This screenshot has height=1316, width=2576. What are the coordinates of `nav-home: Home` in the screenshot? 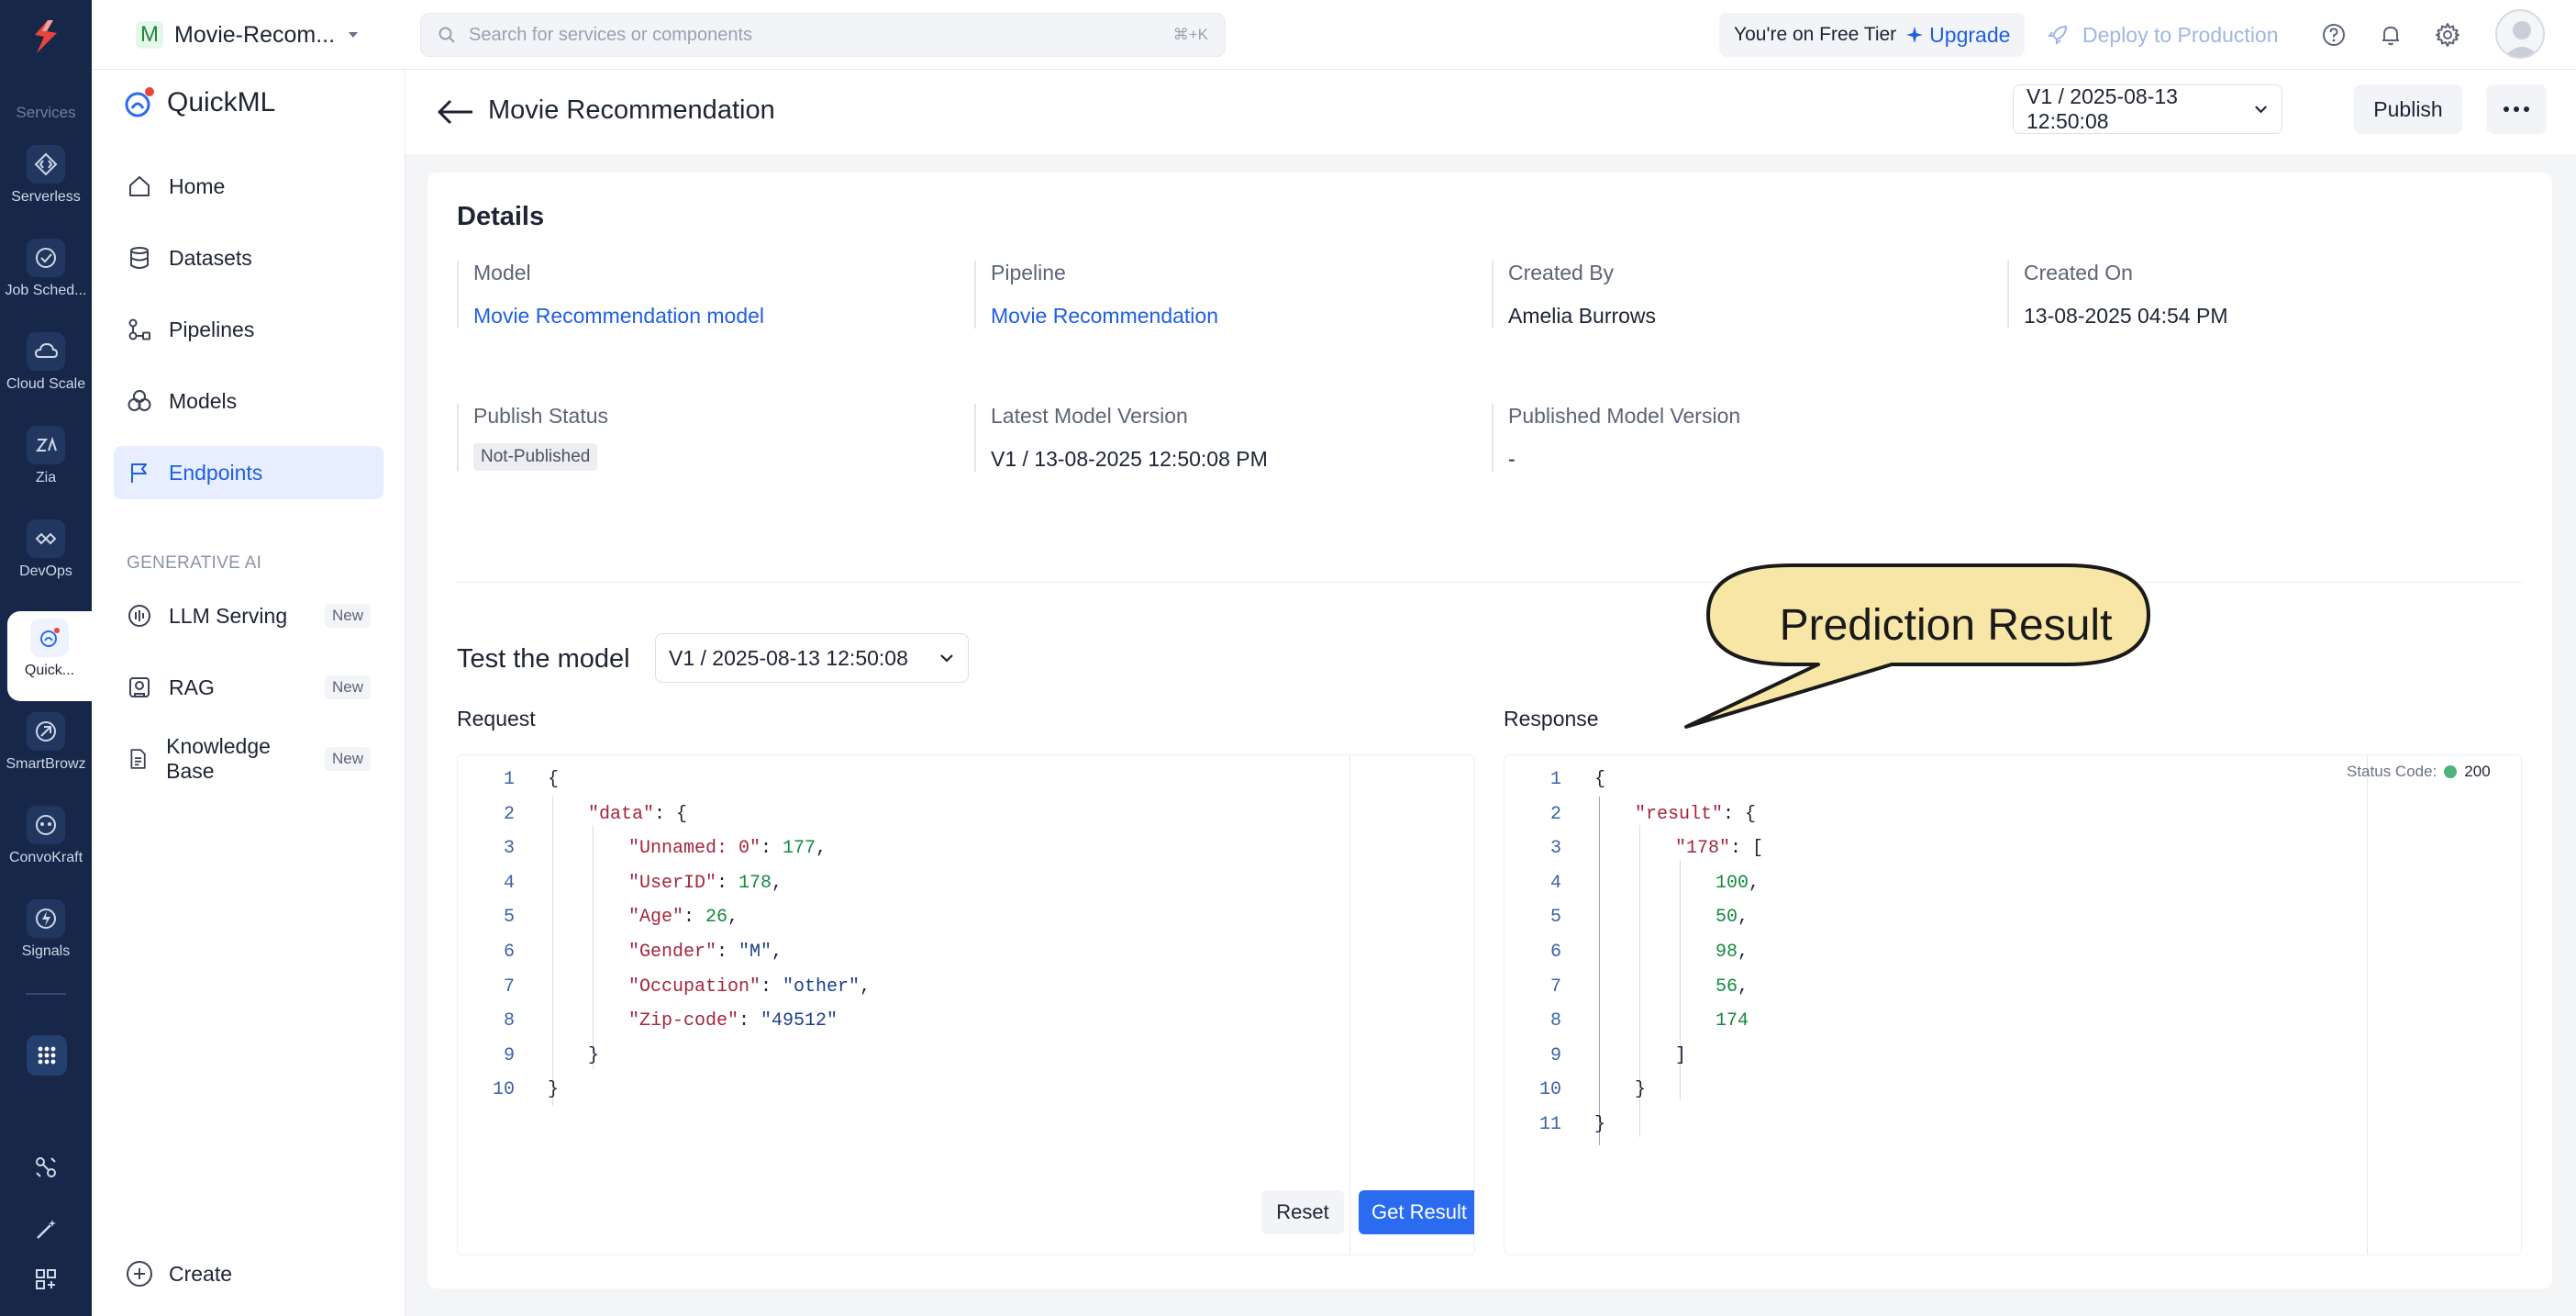 It's located at (248, 186).